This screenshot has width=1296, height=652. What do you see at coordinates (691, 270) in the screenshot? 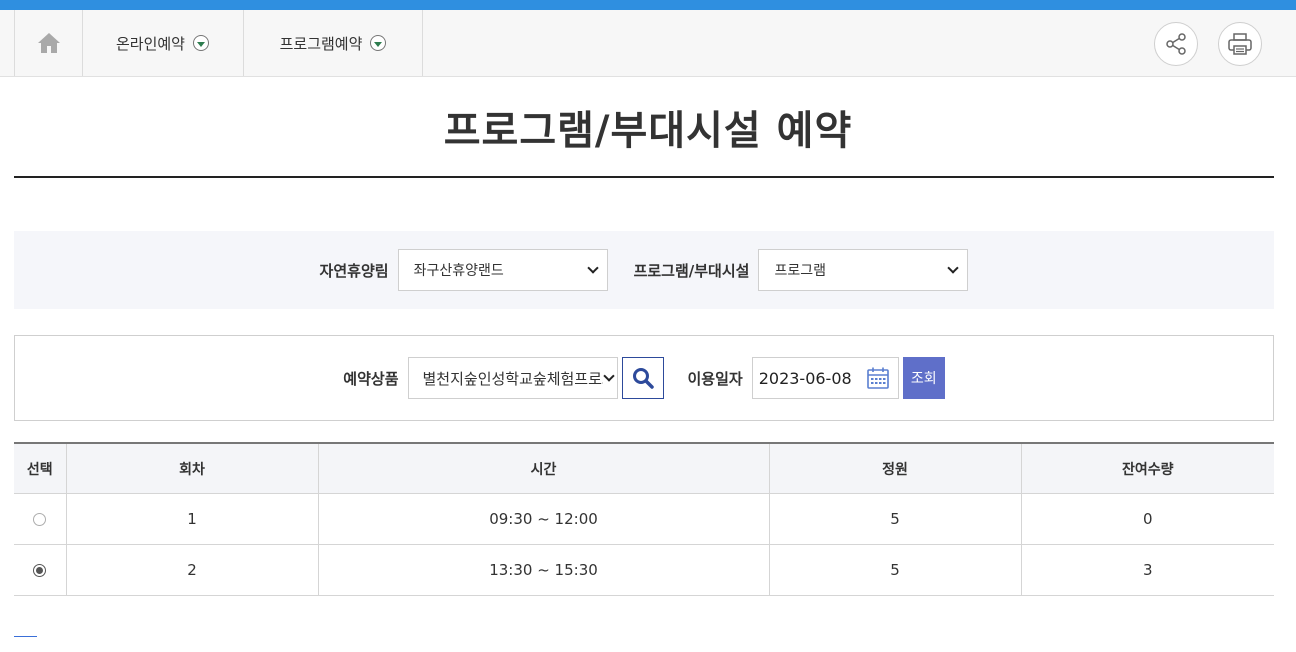
I see `facility-type-label: 프로그램/부대시설` at bounding box center [691, 270].